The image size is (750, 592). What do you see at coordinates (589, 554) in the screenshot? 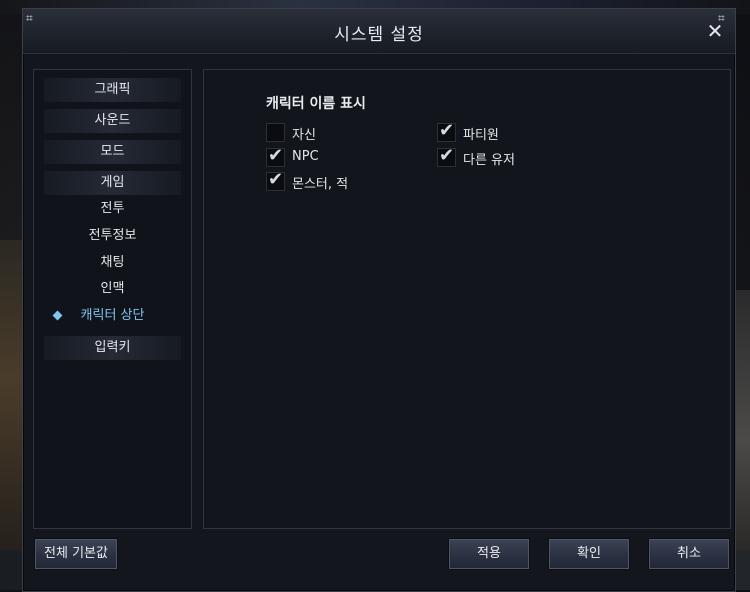
I see `ok-button: 확인` at bounding box center [589, 554].